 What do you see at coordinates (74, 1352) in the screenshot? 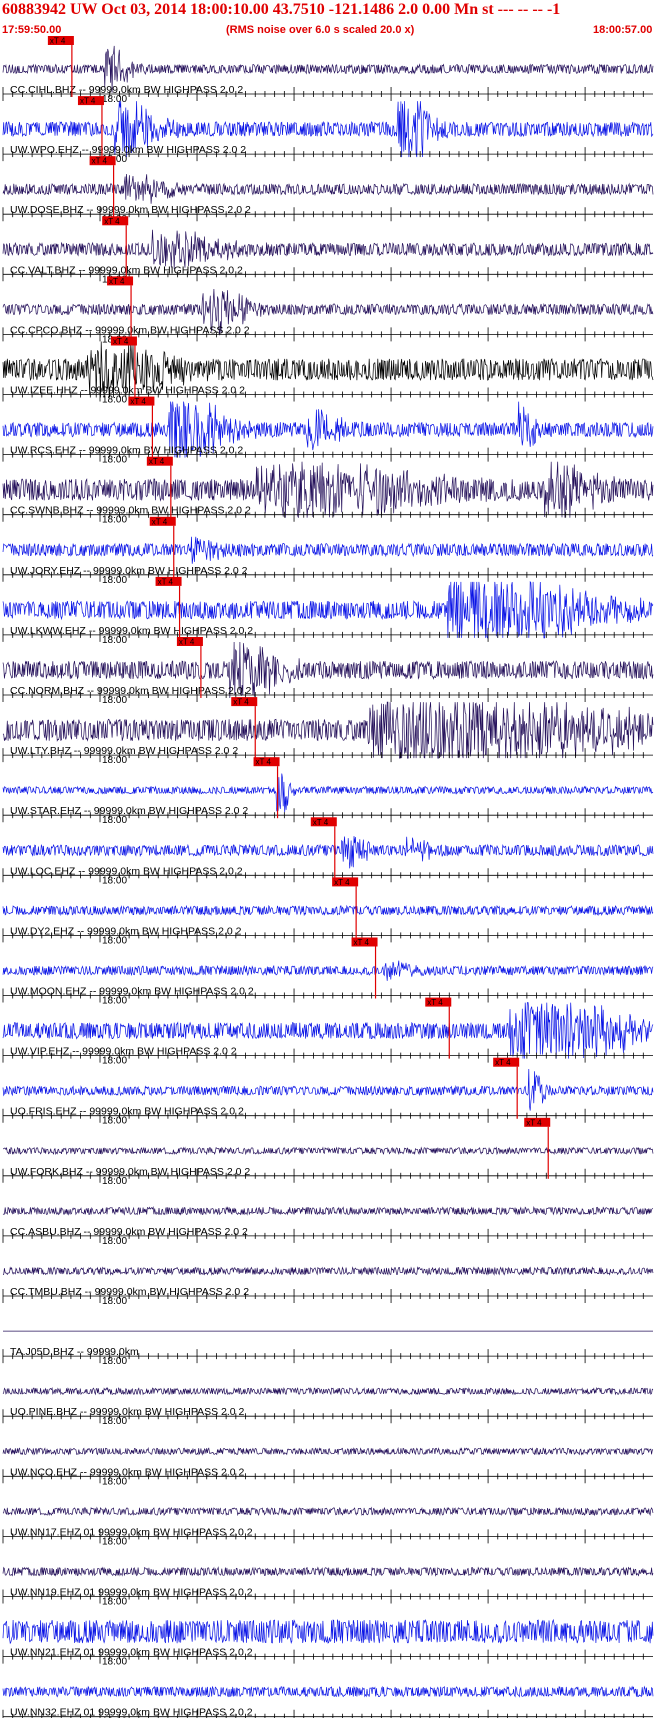
I see `station-label: TA.J05D.BHZ -- 99999.0km` at bounding box center [74, 1352].